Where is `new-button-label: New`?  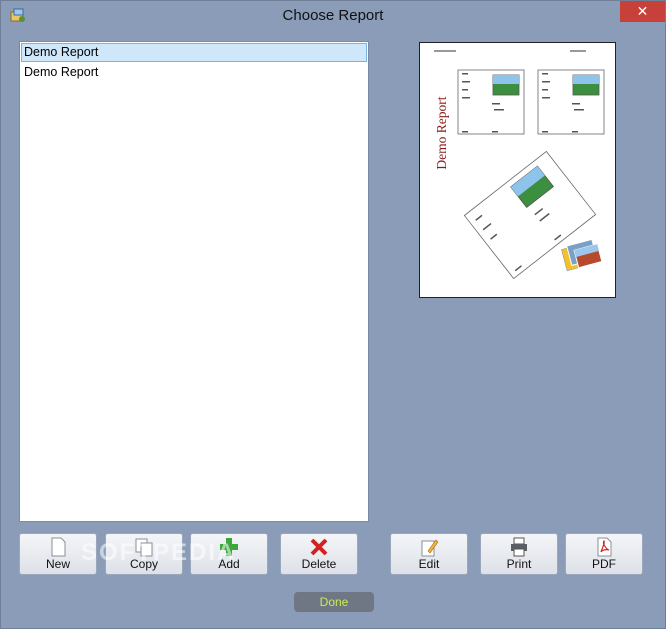 new-button-label: New is located at coordinates (57, 564).